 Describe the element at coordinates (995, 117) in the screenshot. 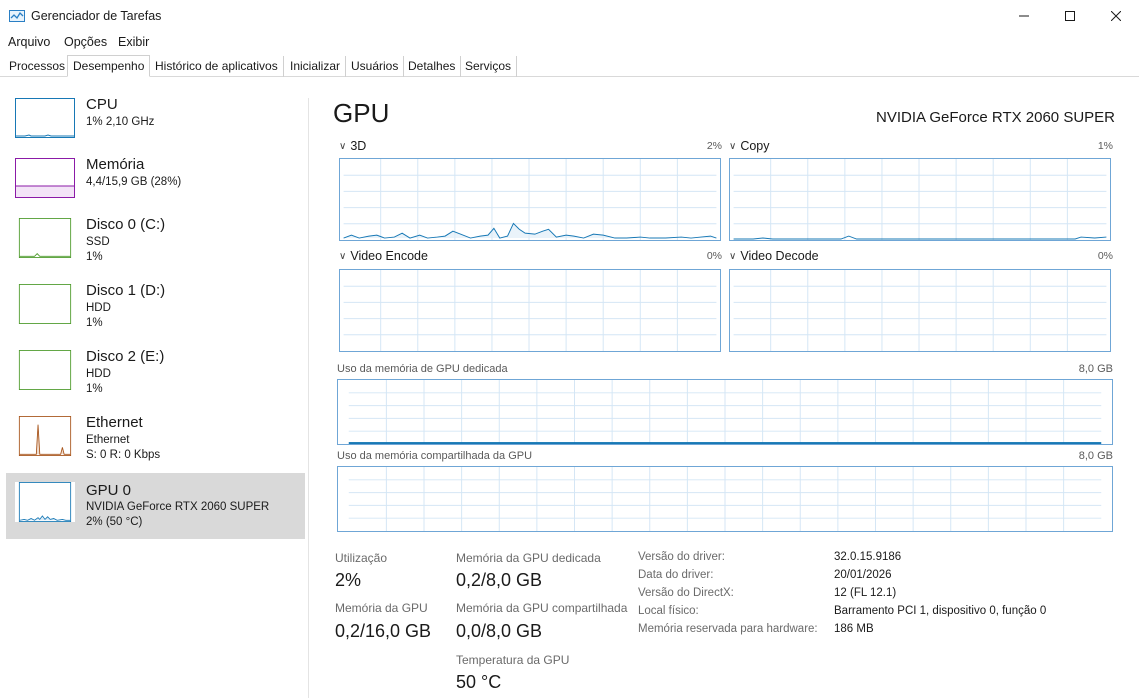

I see `gpu-model-name: NVIDIA GeForce RTX 2060 SUPER` at that location.